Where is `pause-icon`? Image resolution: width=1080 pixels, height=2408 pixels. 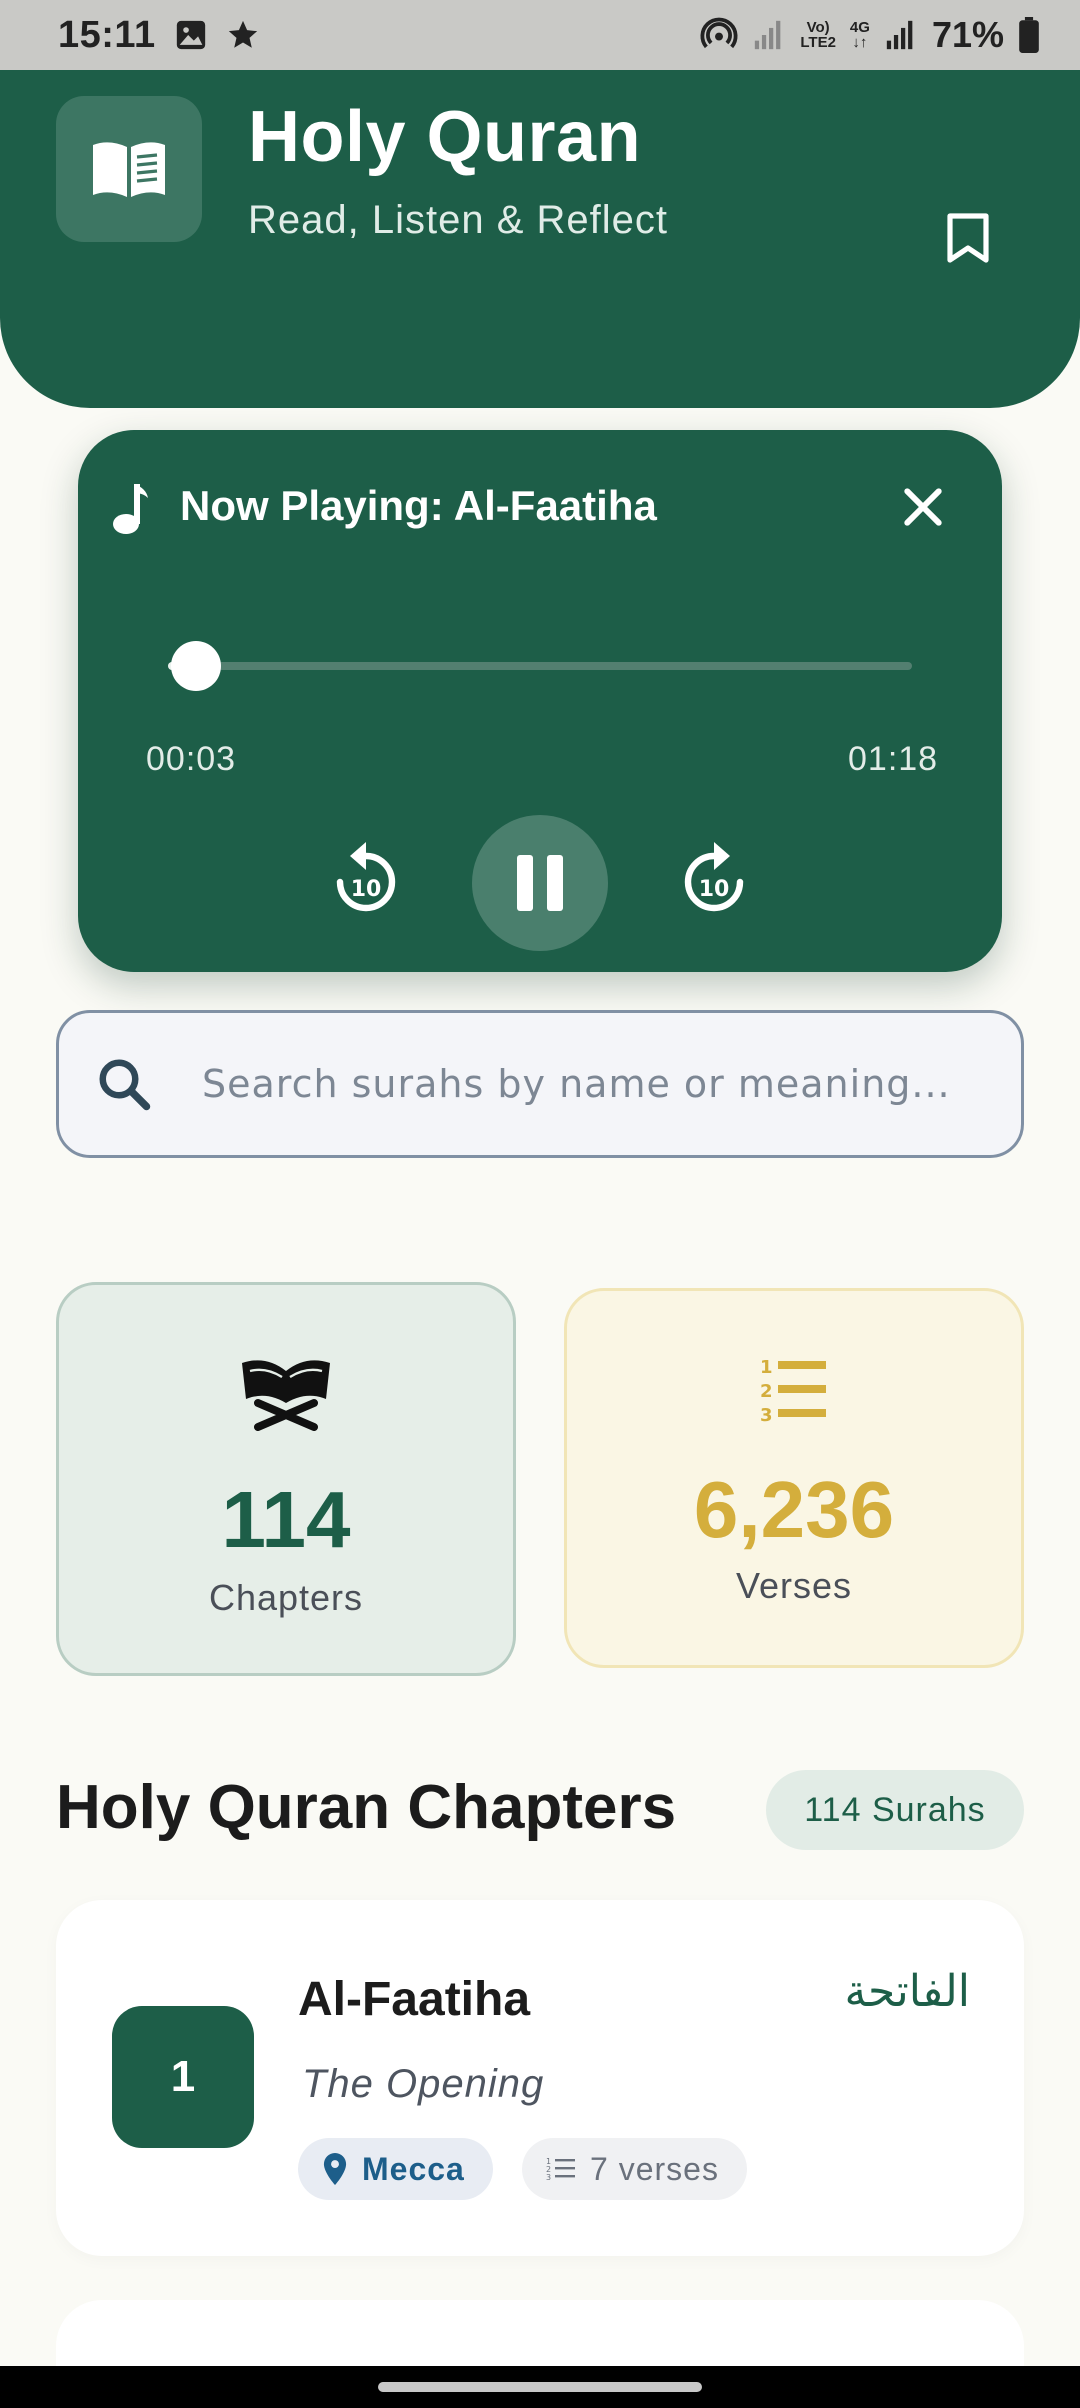
pause-icon is located at coordinates (540, 883).